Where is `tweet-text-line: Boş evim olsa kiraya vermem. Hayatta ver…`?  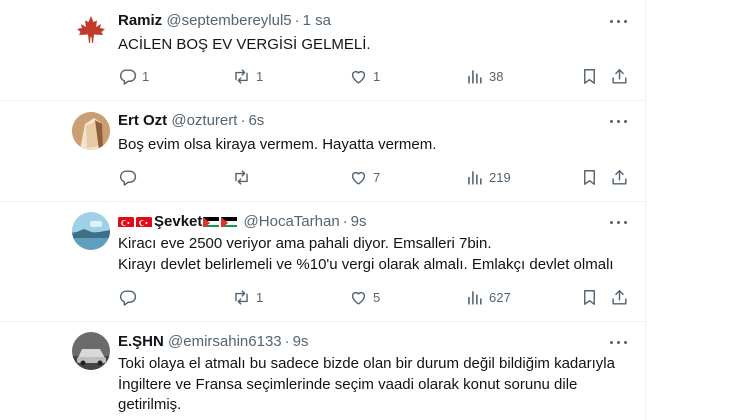 tweet-text-line: Boş evim olsa kiraya vermem. Hayatta ver… is located at coordinates (277, 144).